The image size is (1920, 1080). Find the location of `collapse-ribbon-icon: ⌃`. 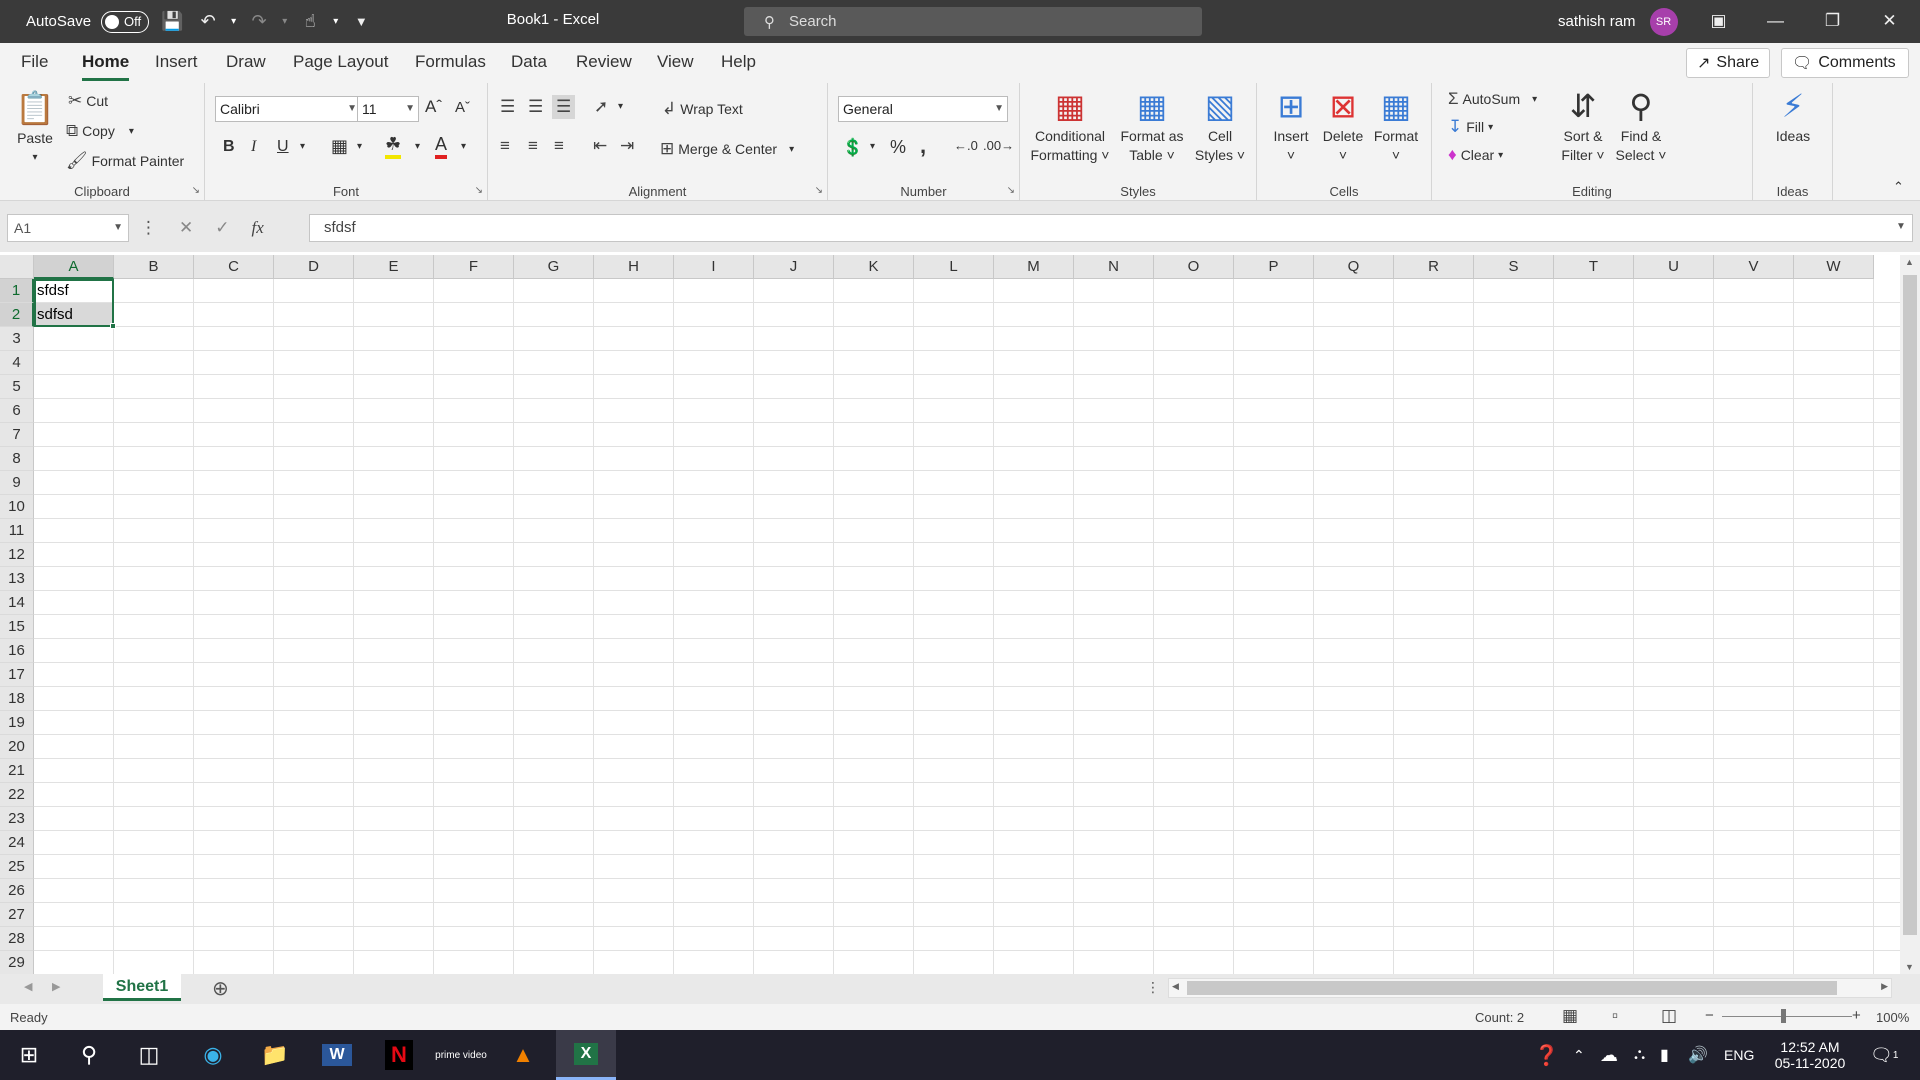

collapse-ribbon-icon: ⌃ is located at coordinates (1898, 187).